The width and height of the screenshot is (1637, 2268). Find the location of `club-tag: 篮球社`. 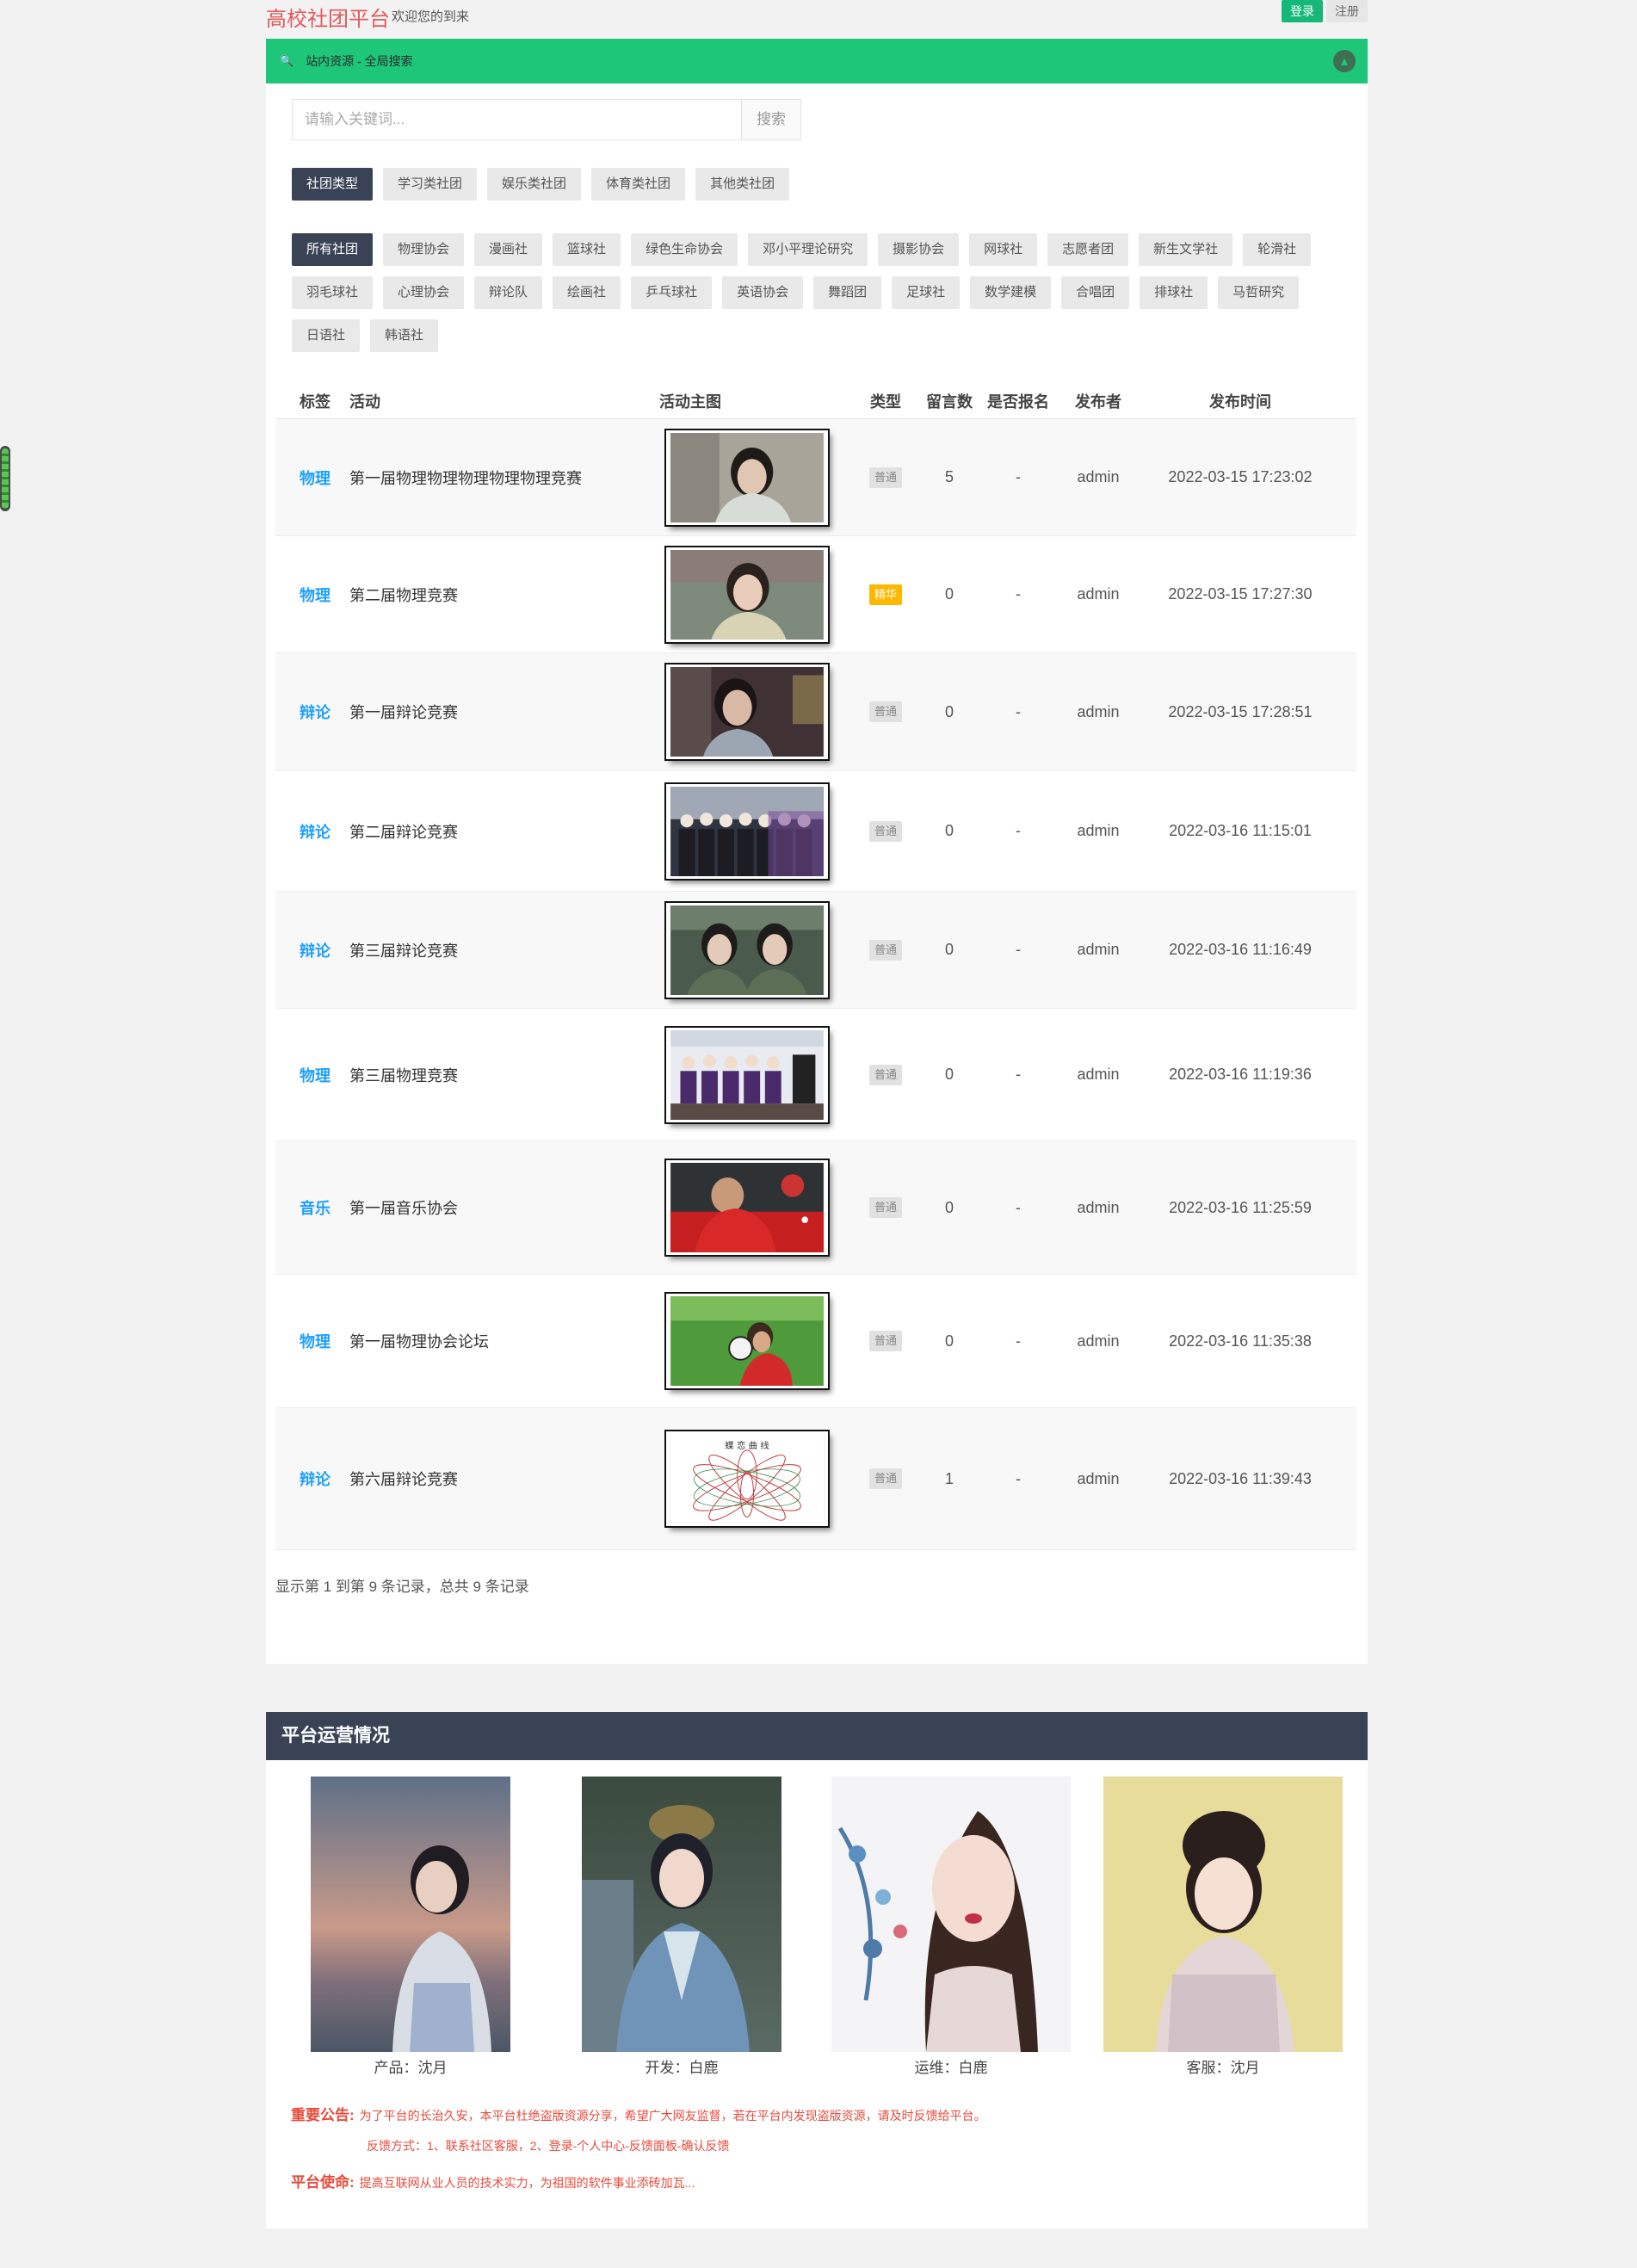

club-tag: 篮球社 is located at coordinates (587, 249).